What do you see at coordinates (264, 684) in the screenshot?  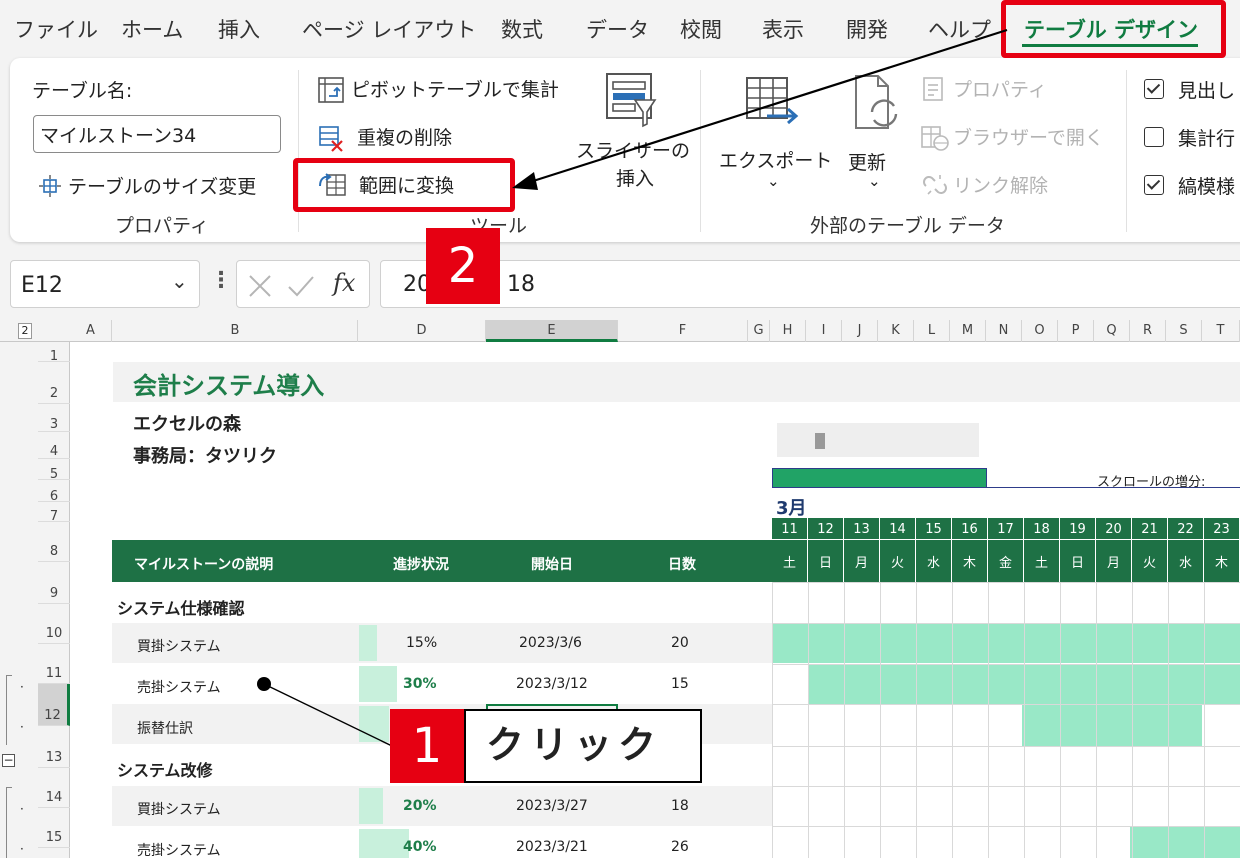 I see `pointer-dot-step1` at bounding box center [264, 684].